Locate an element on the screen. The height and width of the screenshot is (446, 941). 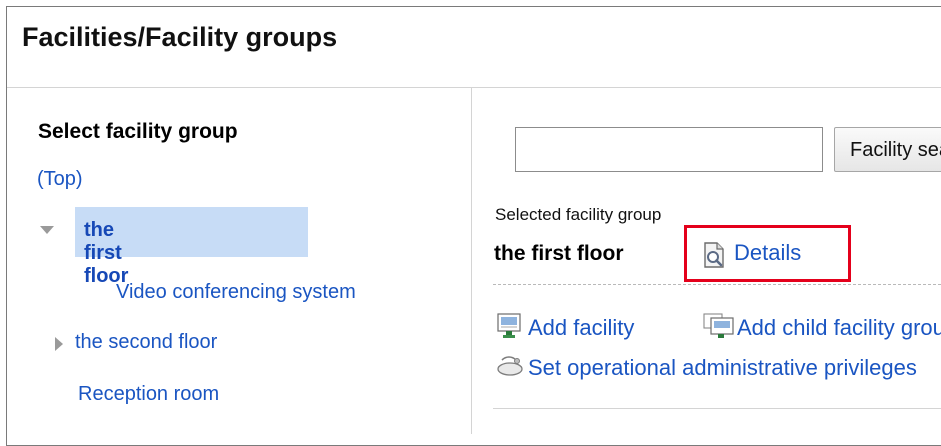
add-facility-icon is located at coordinates (511, 329).